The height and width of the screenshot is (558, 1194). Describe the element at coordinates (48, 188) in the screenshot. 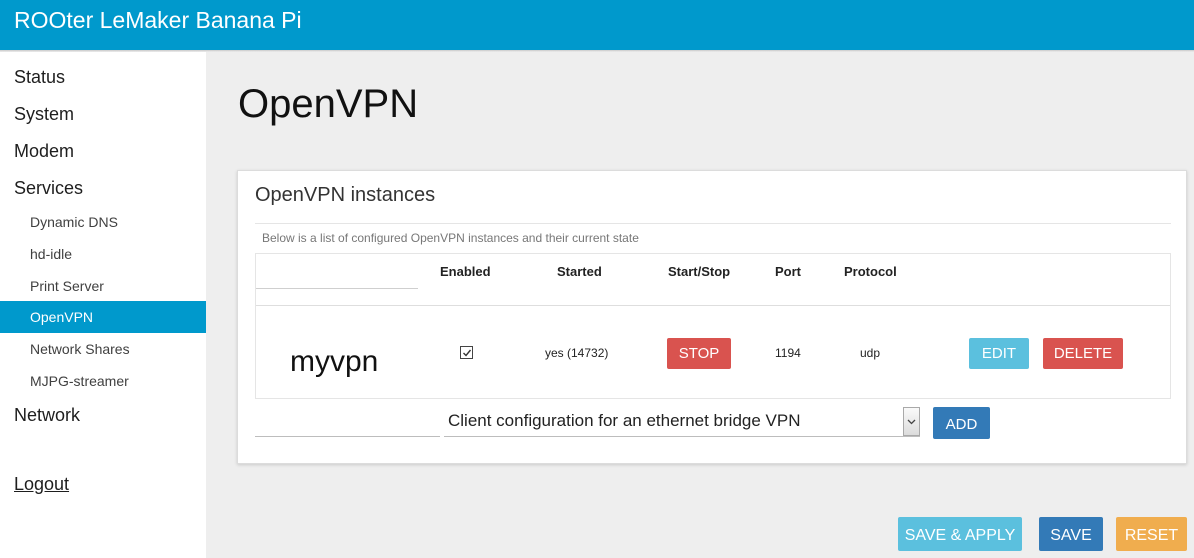

I see `sidebar-item-services: Services` at that location.